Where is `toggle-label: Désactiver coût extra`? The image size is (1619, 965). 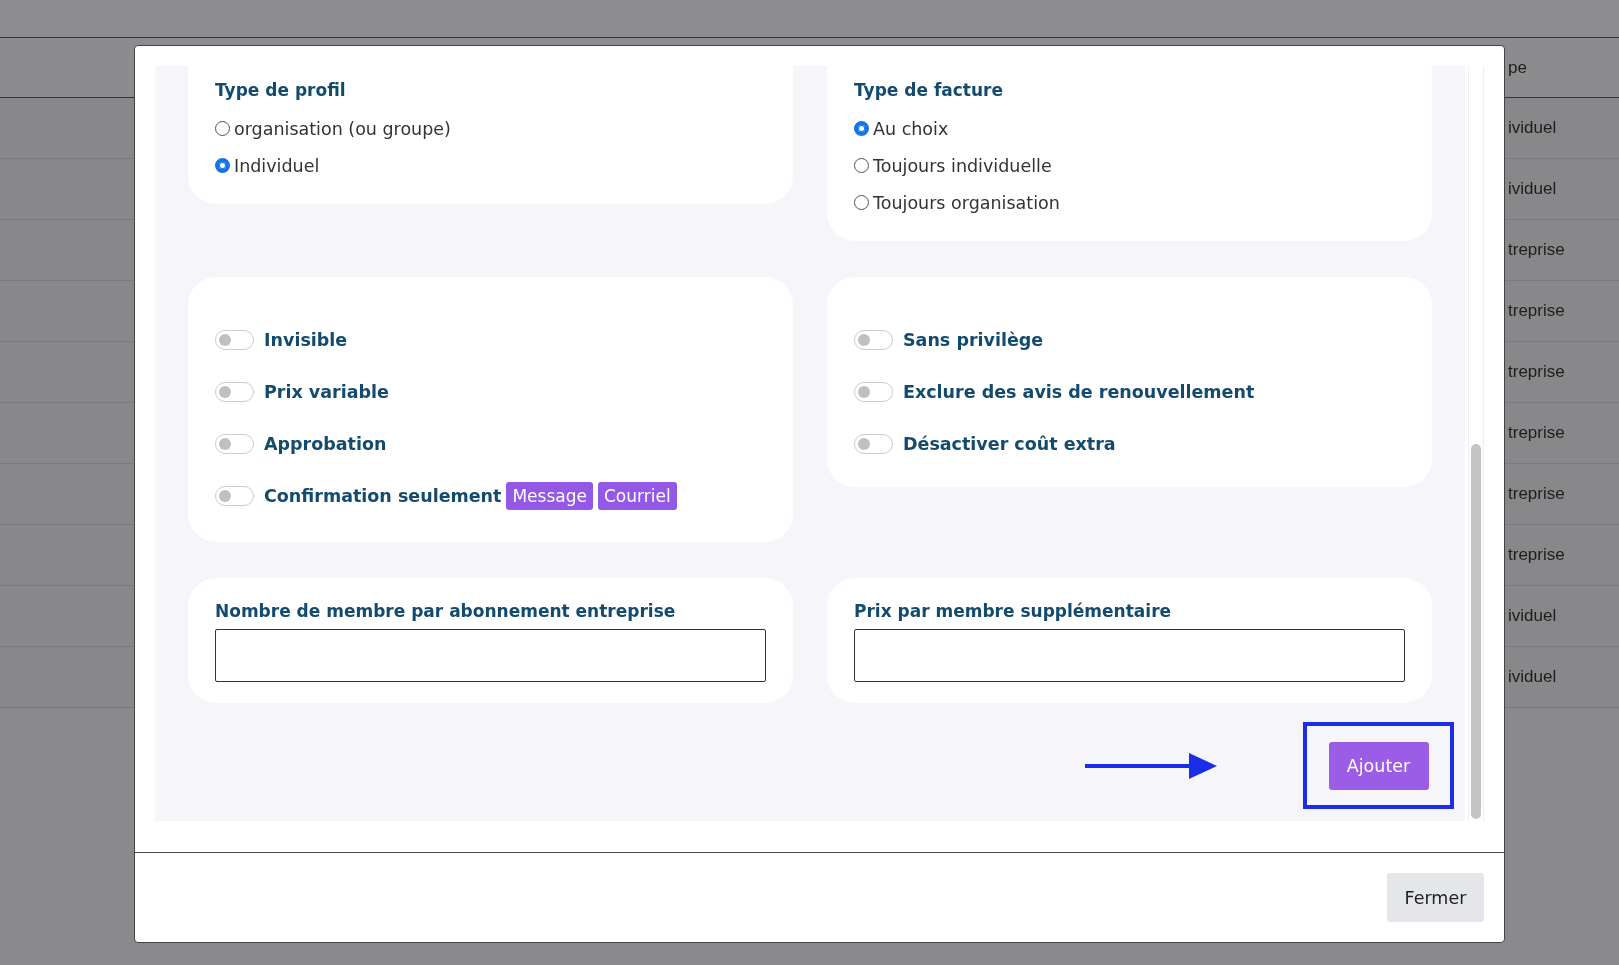
toggle-label: Désactiver coût extra is located at coordinates (1009, 444).